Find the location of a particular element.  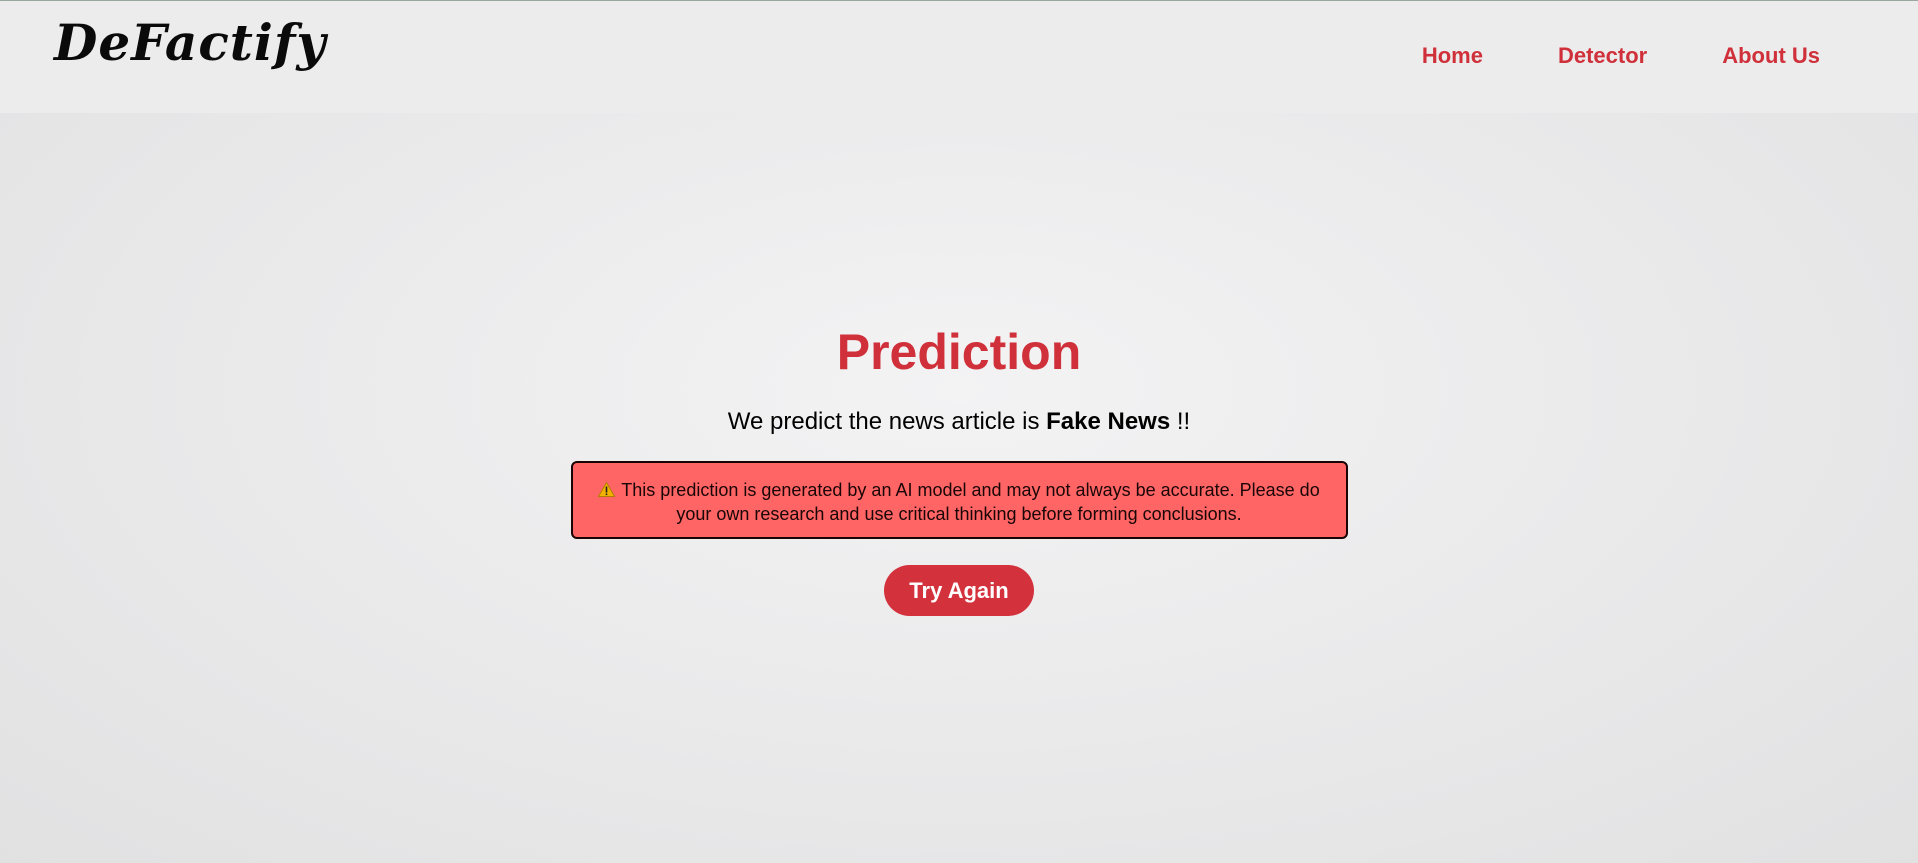

logo: DeFactify is located at coordinates (190, 42).